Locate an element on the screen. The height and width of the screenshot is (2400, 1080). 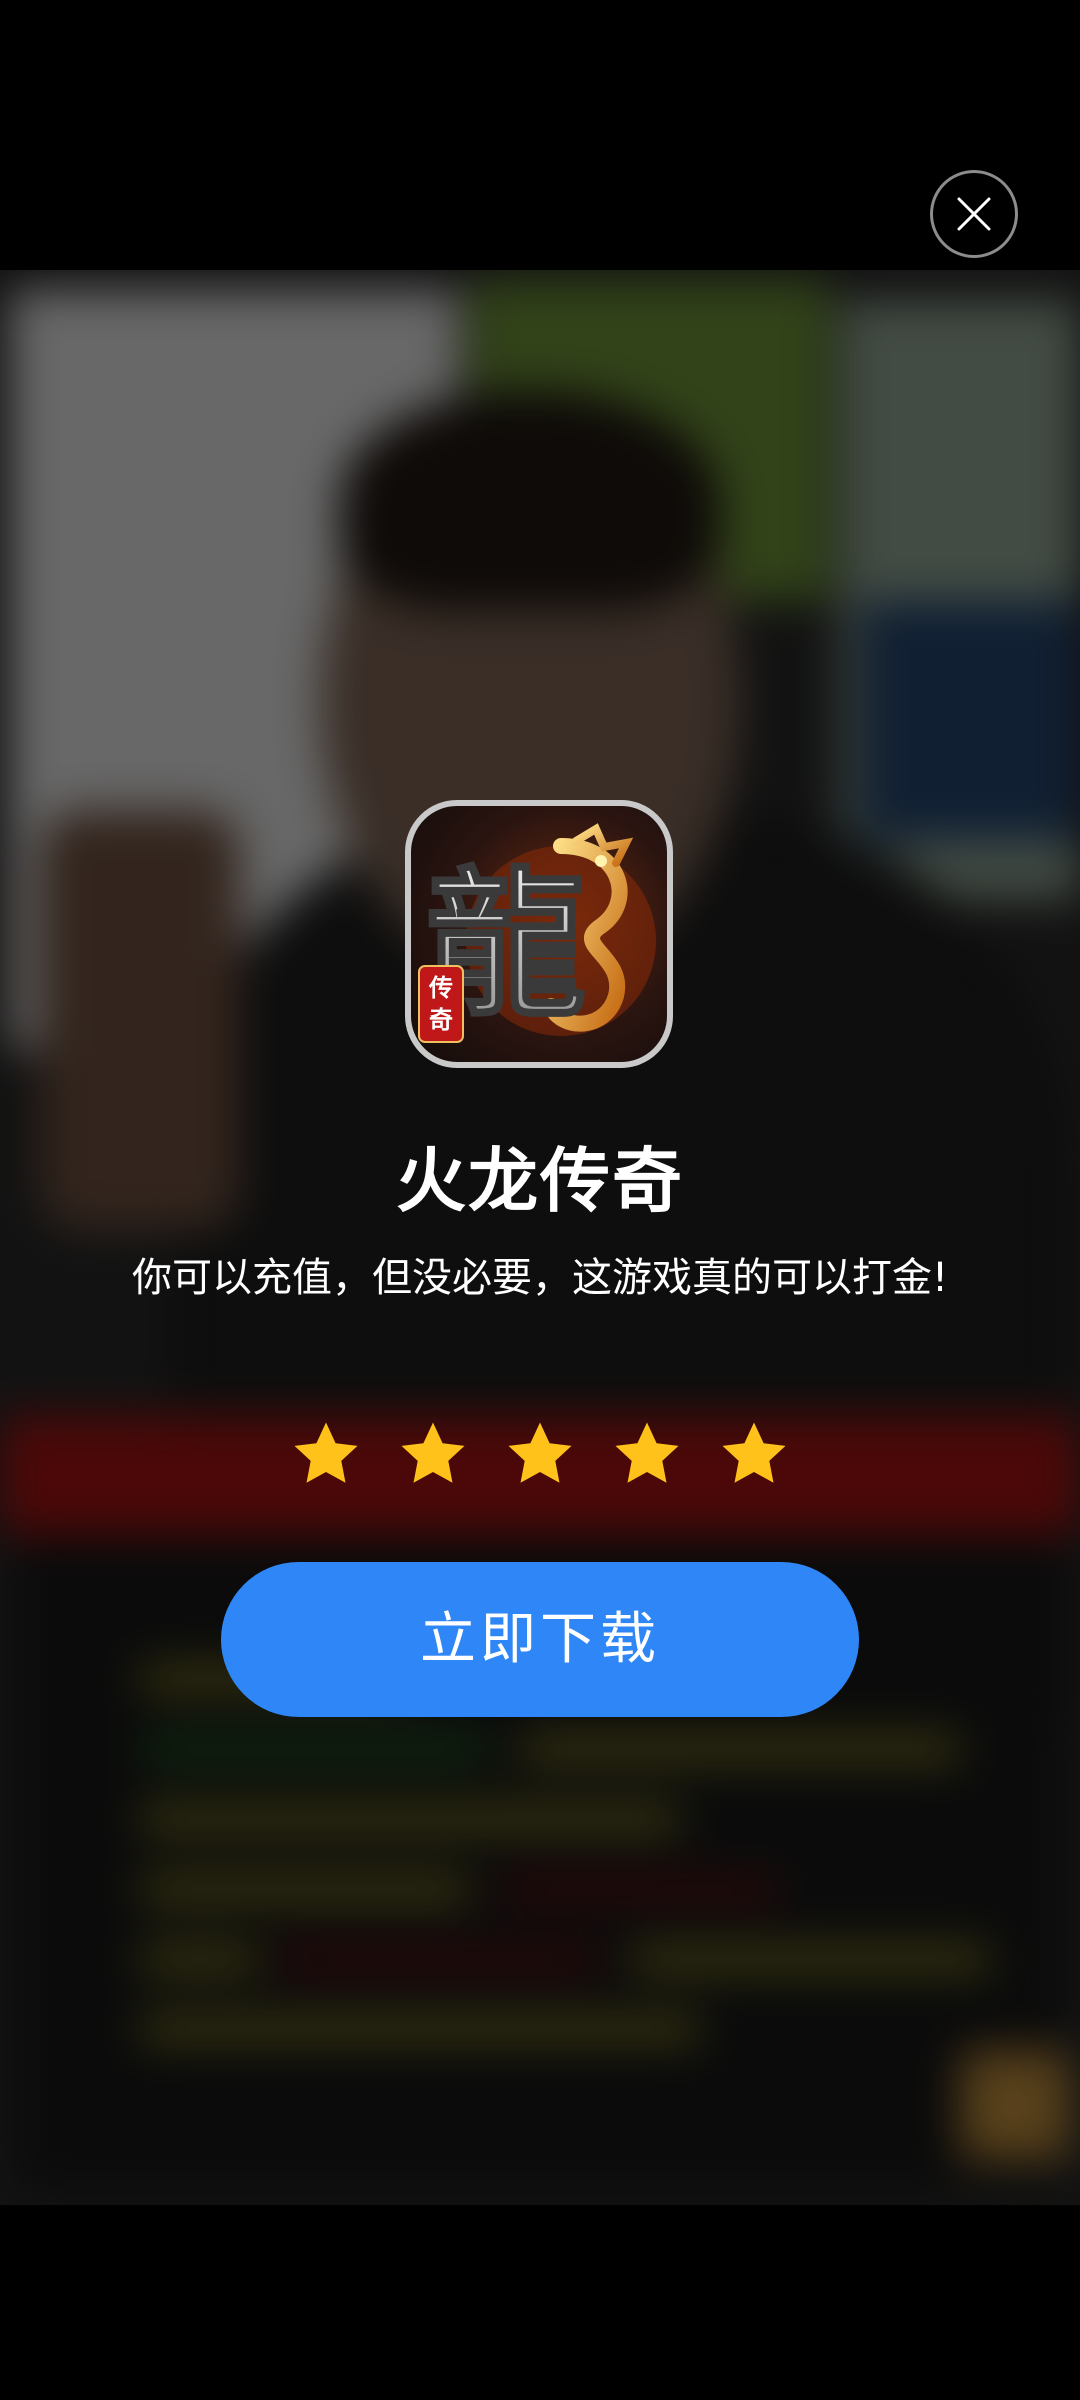
app-title: 火龙传奇 is located at coordinates (540, 1181).